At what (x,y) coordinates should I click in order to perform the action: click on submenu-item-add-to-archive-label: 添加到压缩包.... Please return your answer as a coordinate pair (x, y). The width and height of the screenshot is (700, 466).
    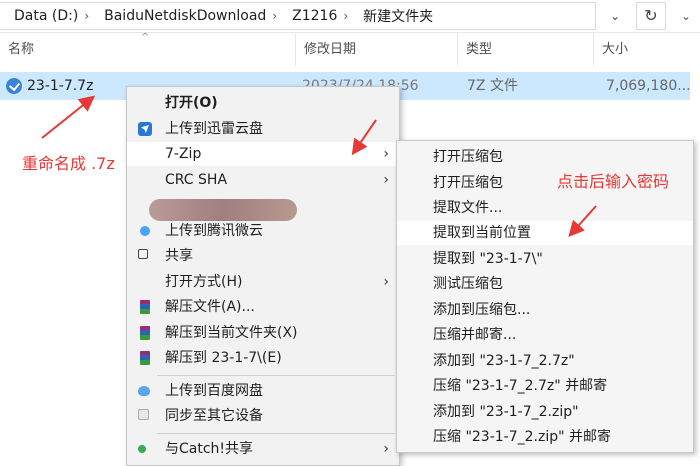
    Looking at the image, I should click on (482, 310).